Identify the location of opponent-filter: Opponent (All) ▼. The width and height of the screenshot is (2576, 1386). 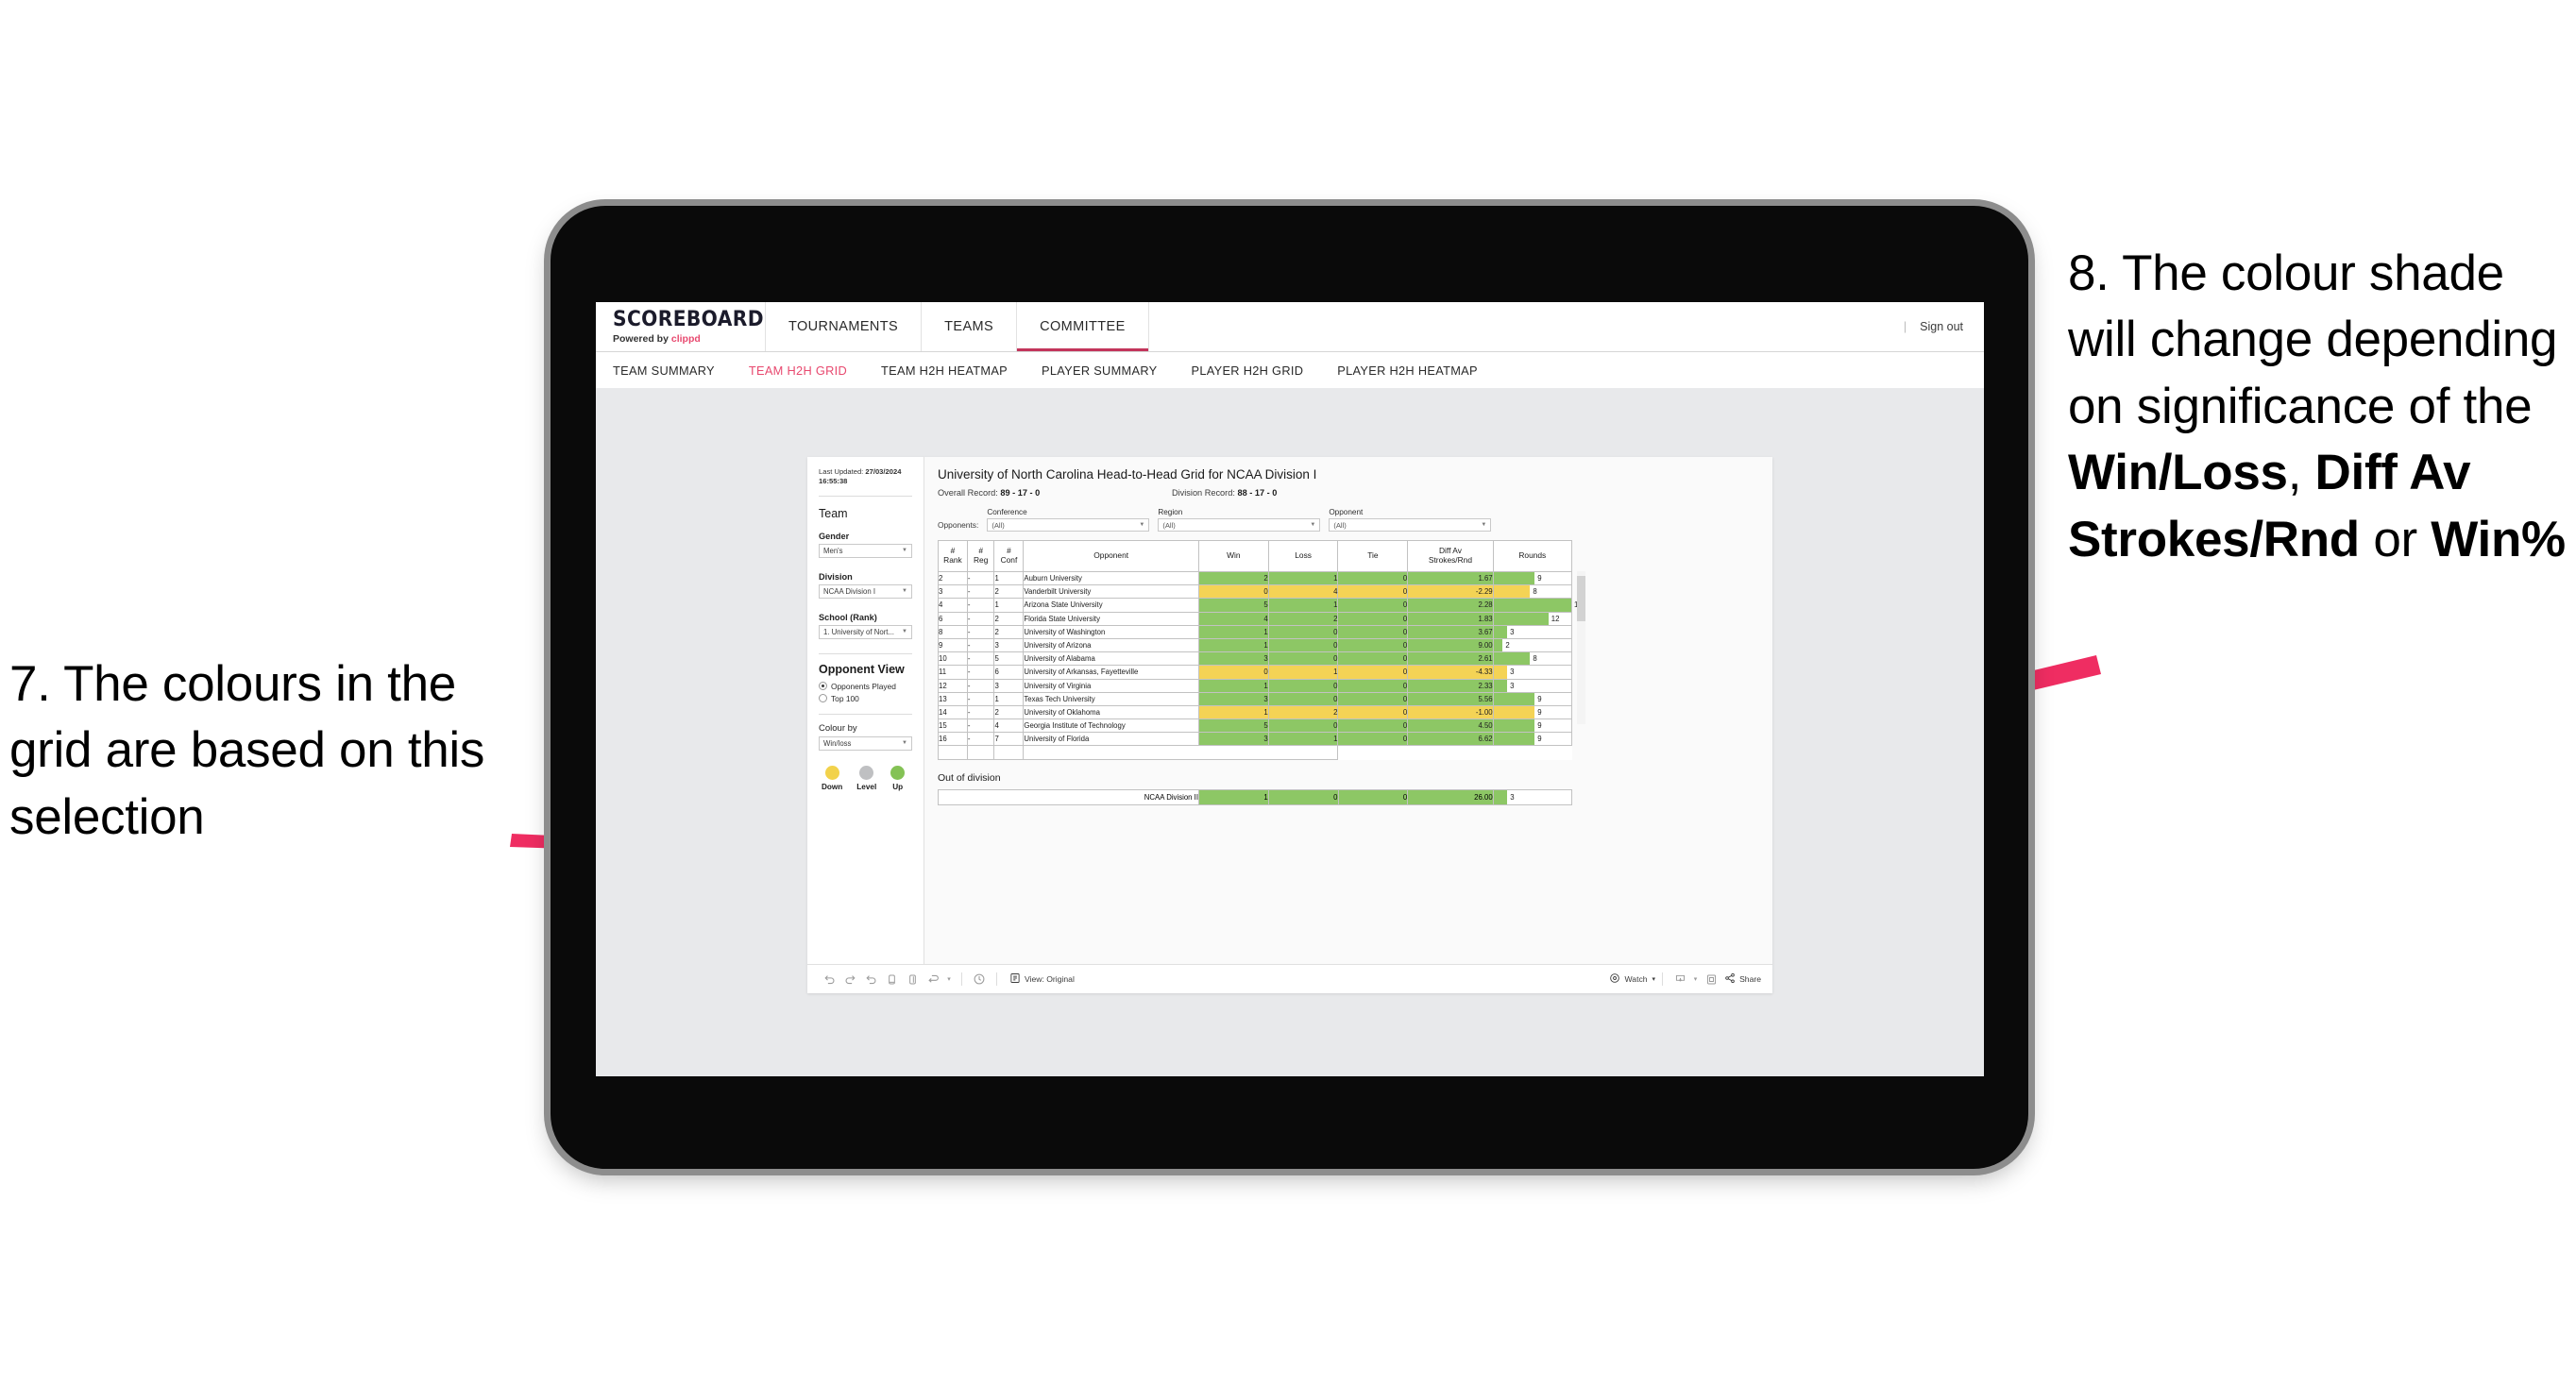
(1410, 520).